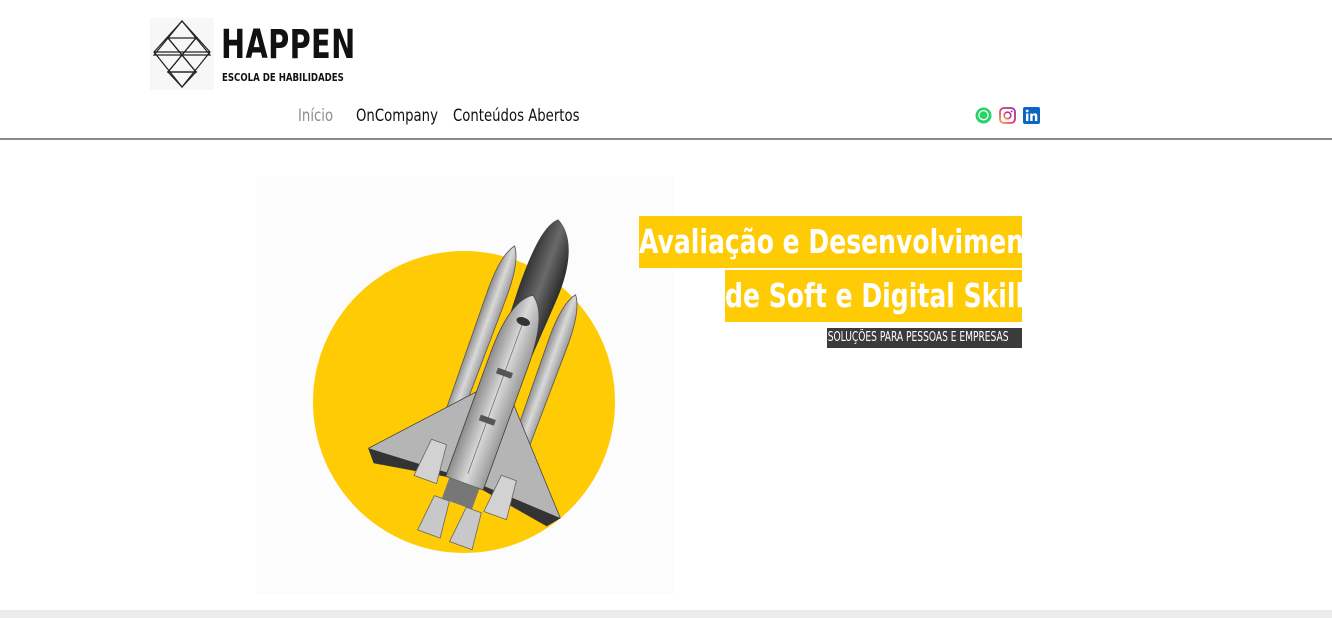 Image resolution: width=1332 pixels, height=618 pixels. I want to click on nav-item-oncompany: OnCompany, so click(397, 116).